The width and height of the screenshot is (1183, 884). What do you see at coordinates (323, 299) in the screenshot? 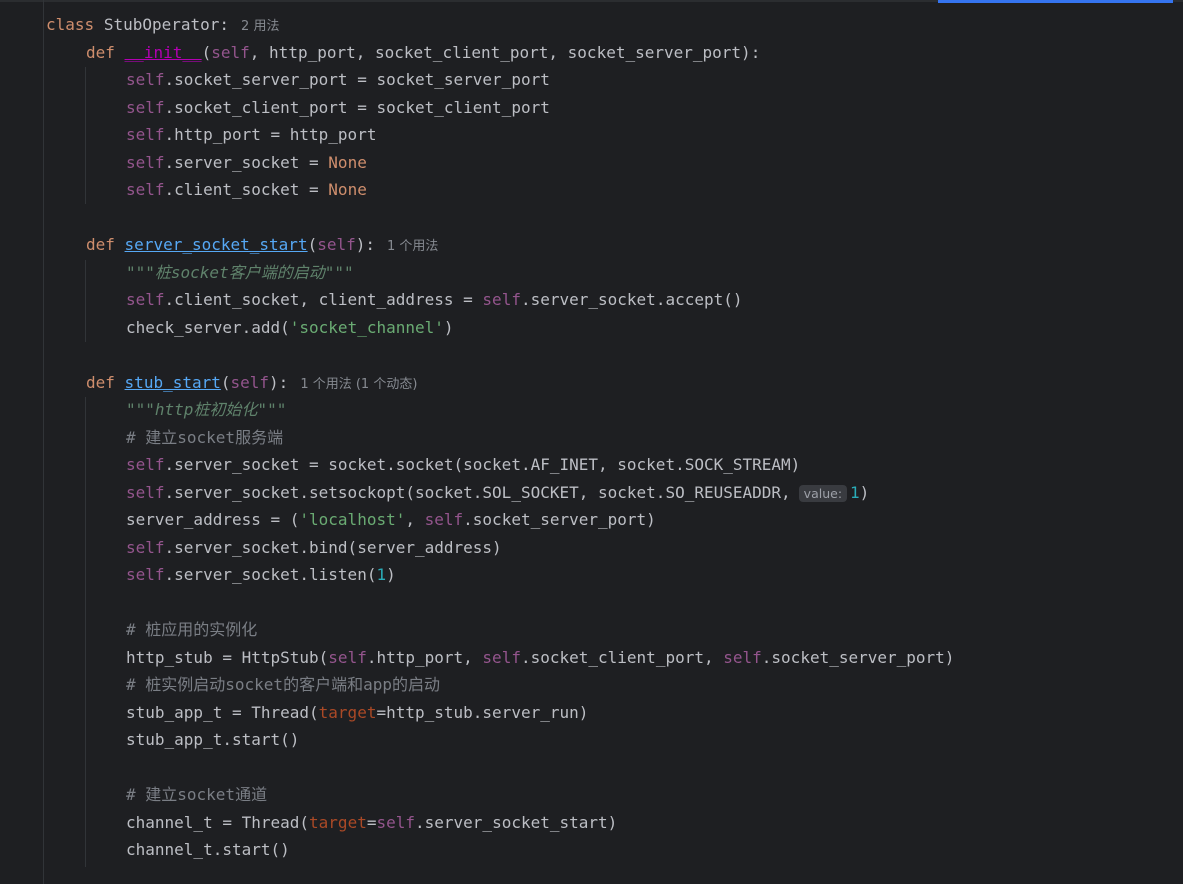
I see `statement: .client_socket, client_address =` at bounding box center [323, 299].